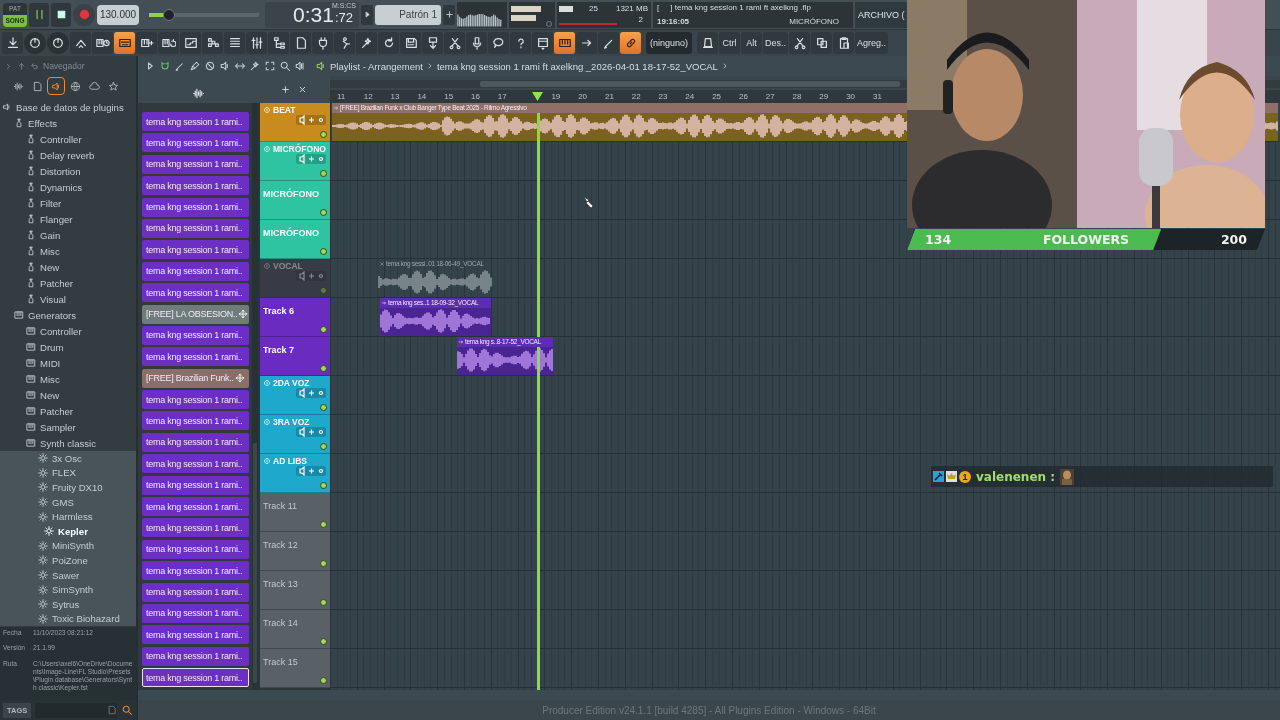 The width and height of the screenshot is (1280, 720). I want to click on piano-button, so click(564, 43).